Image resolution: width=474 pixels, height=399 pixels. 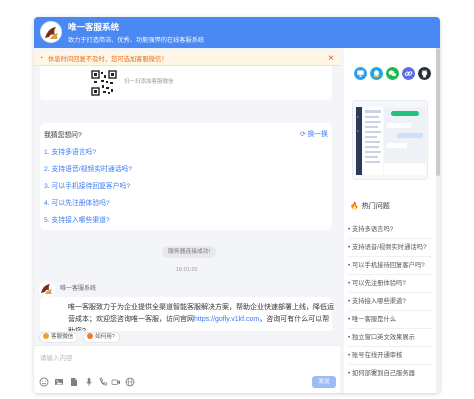 I want to click on phone-icon, so click(x=103, y=382).